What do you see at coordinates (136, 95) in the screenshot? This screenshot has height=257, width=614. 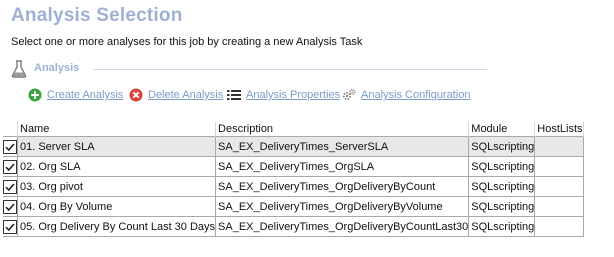 I see `x-circle-icon` at bounding box center [136, 95].